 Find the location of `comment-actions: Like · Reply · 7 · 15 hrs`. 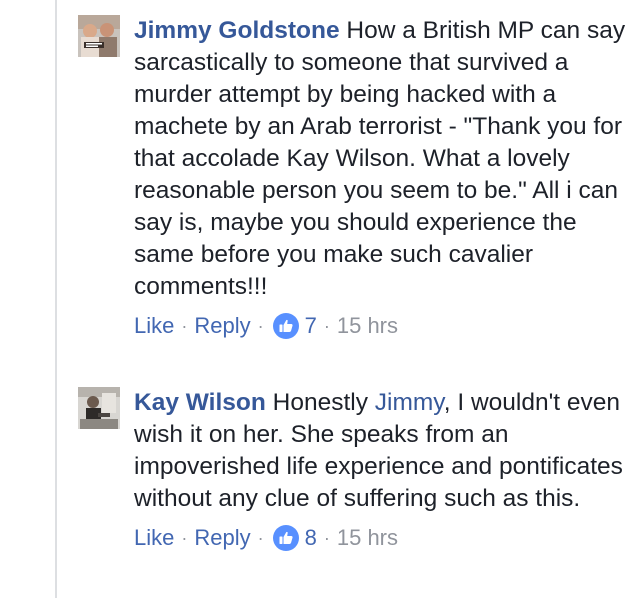

comment-actions: Like · Reply · 7 · 15 hrs is located at coordinates (382, 326).